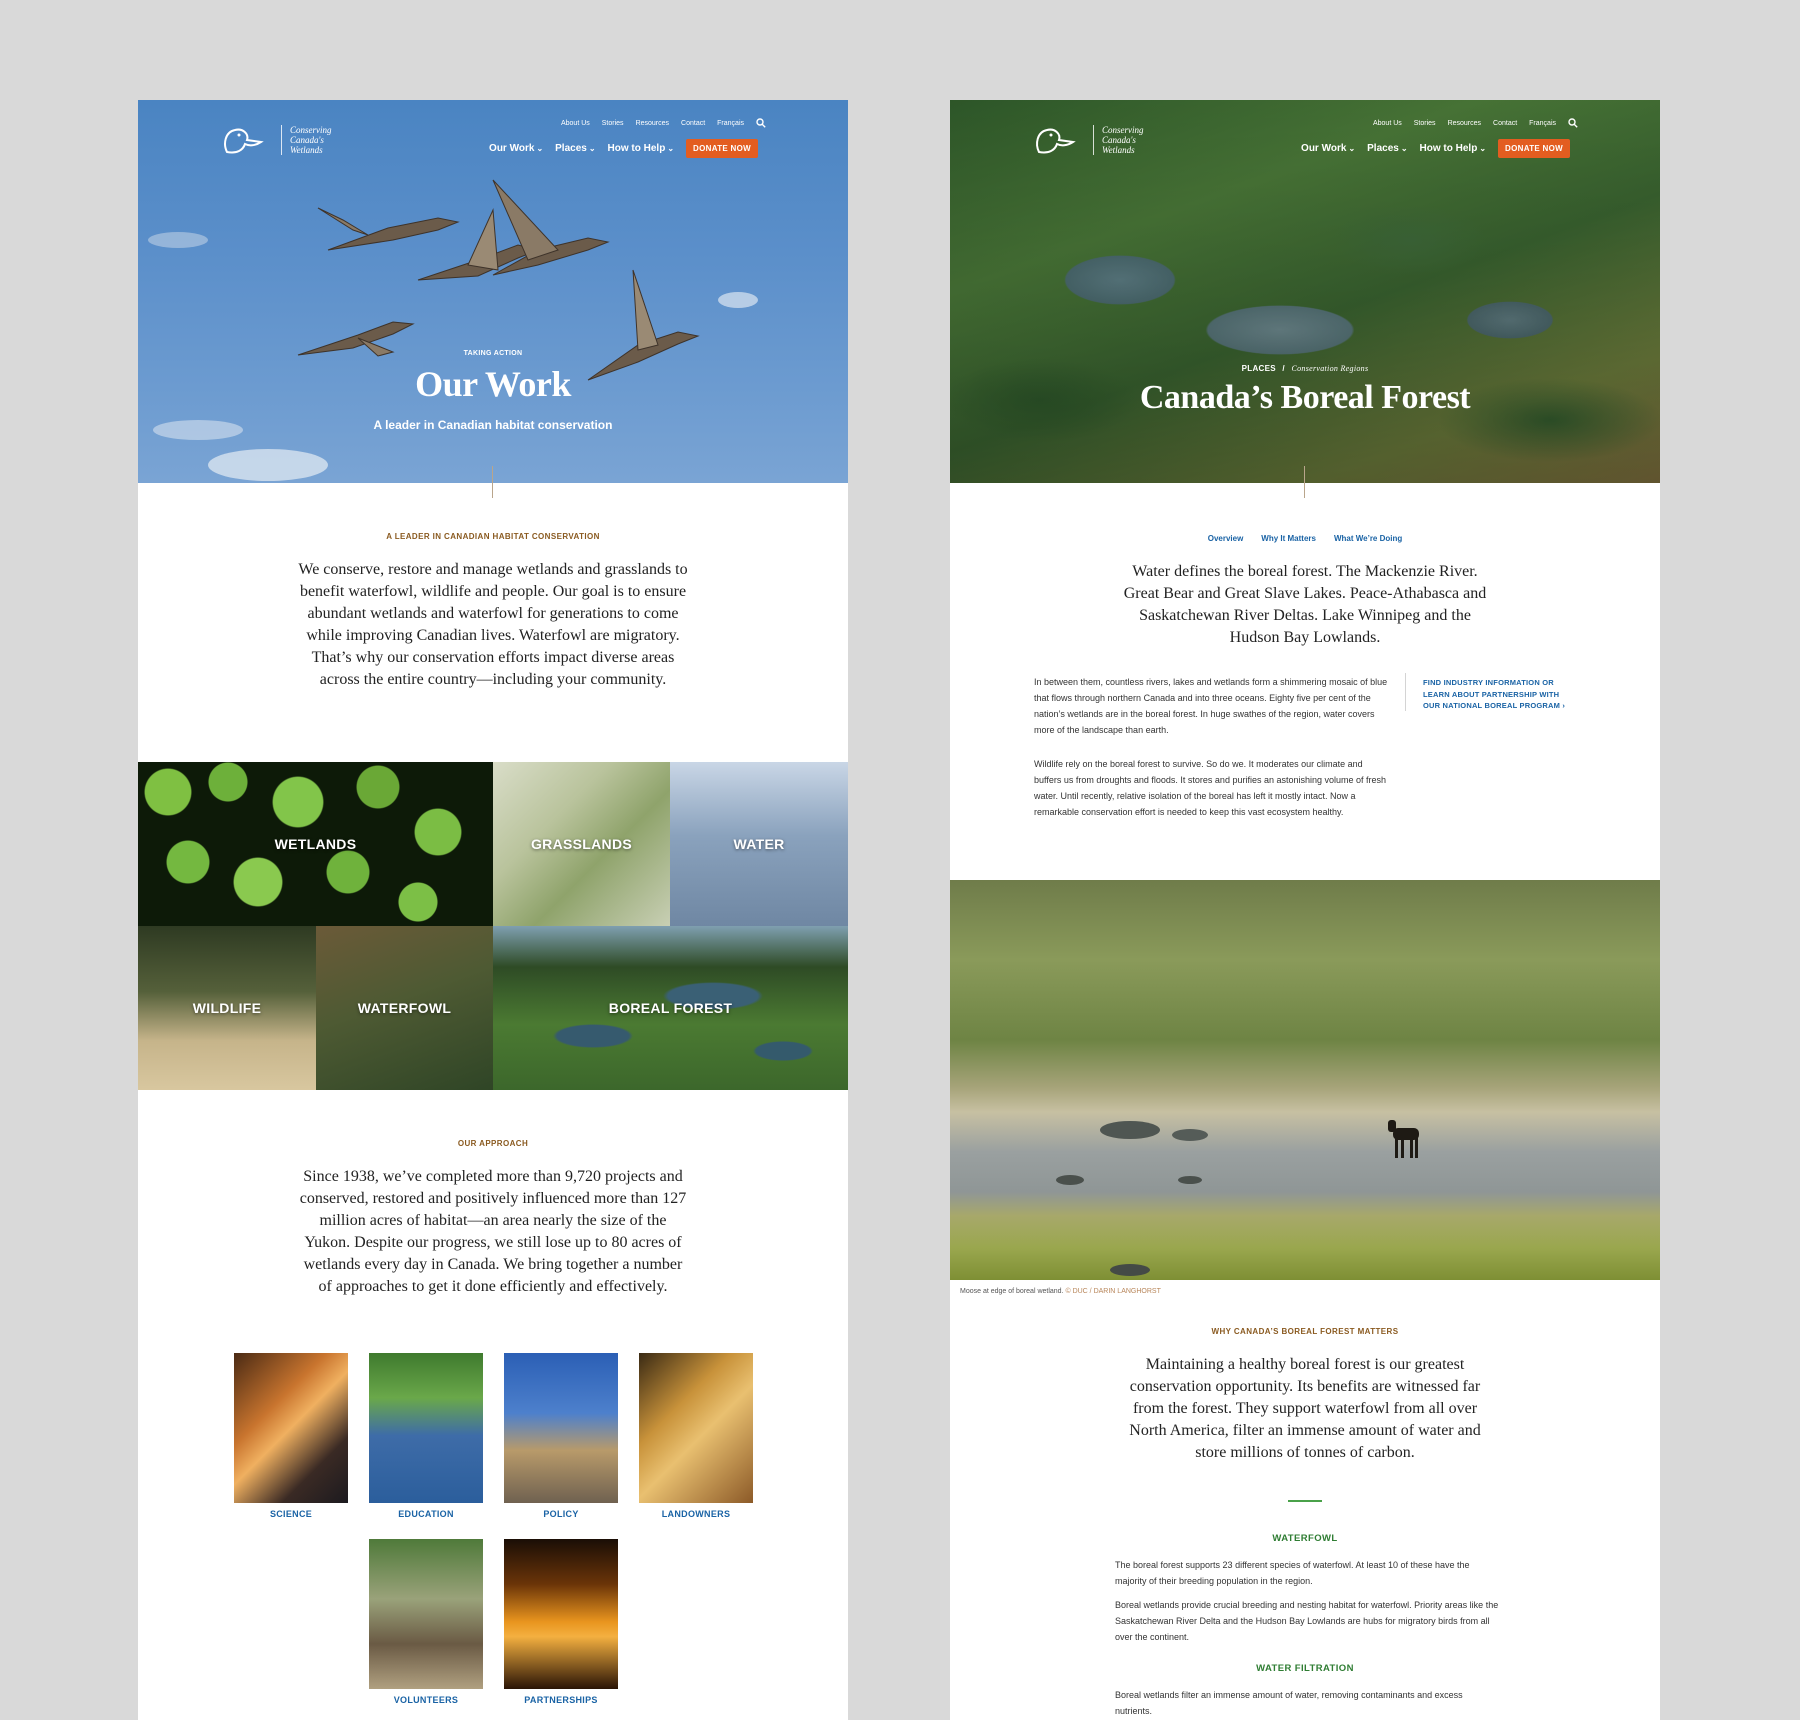 Image resolution: width=1800 pixels, height=1720 pixels. I want to click on approach-landowners-label: LANDOWNERS, so click(696, 1514).